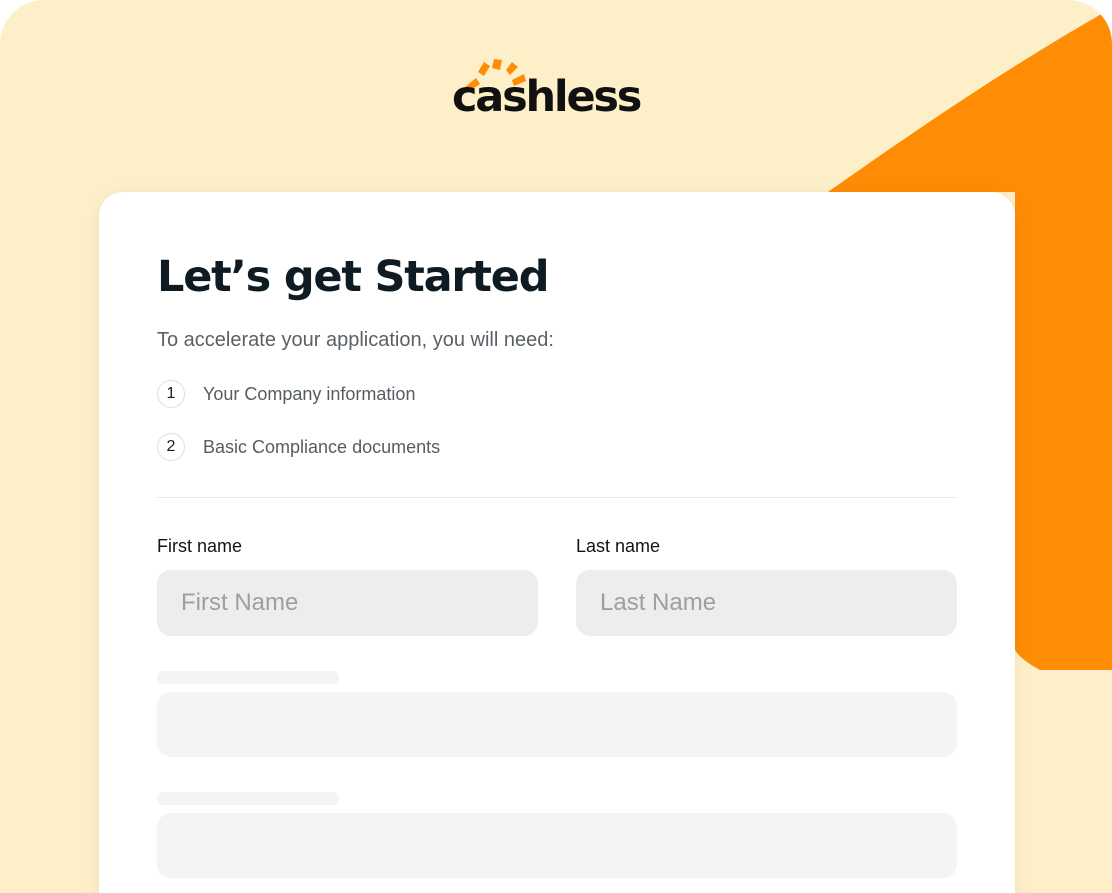 Image resolution: width=1112 pixels, height=893 pixels. What do you see at coordinates (353, 277) in the screenshot?
I see `page-title: Let’s get Started` at bounding box center [353, 277].